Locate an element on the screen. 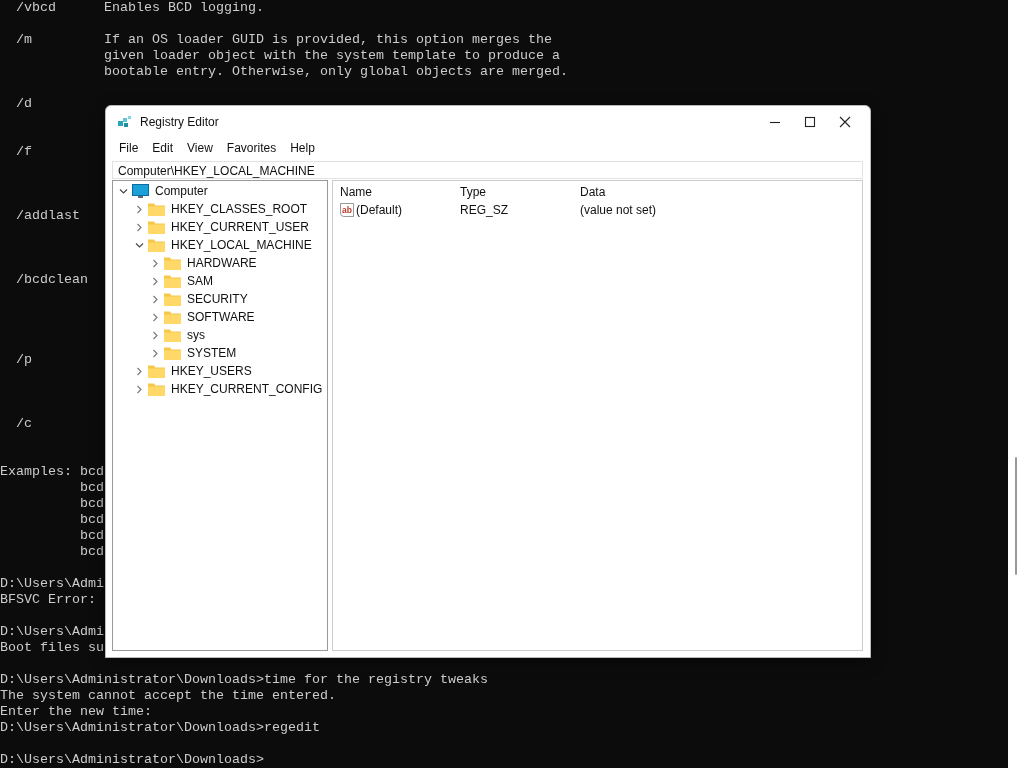  tree-item: sys is located at coordinates (196, 335).